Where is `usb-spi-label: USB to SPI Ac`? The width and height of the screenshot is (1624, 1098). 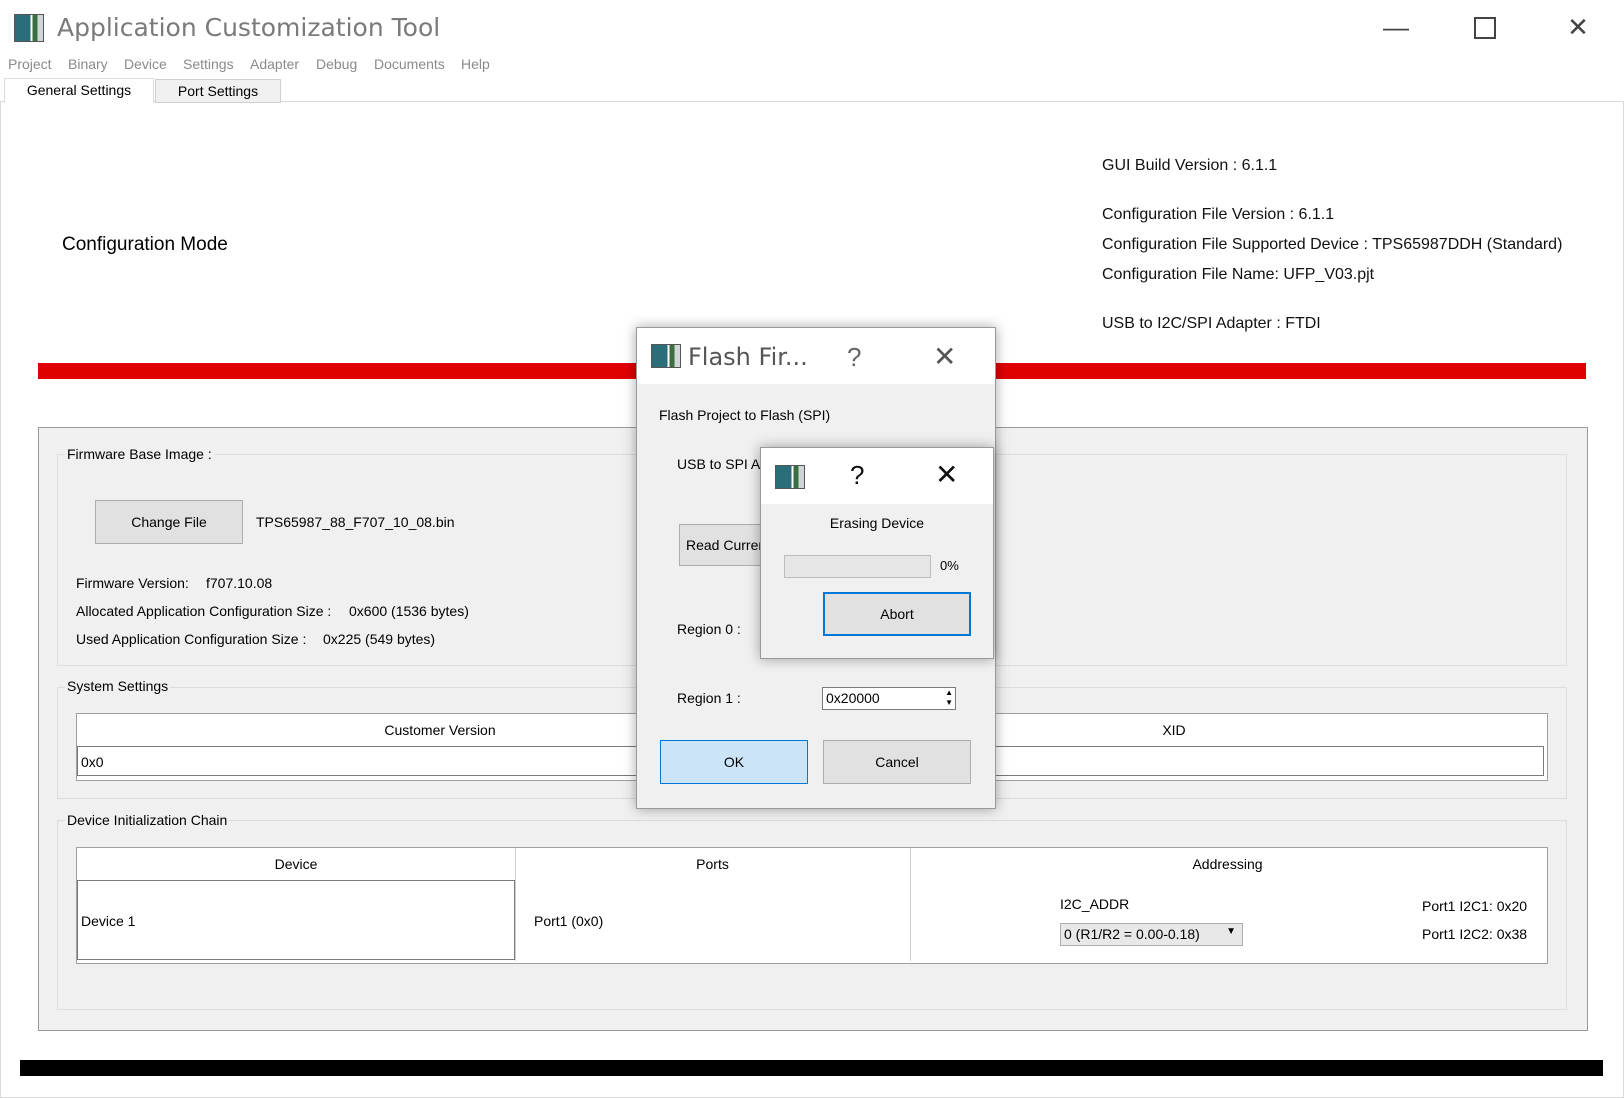
usb-spi-label: USB to SPI Ac is located at coordinates (722, 464).